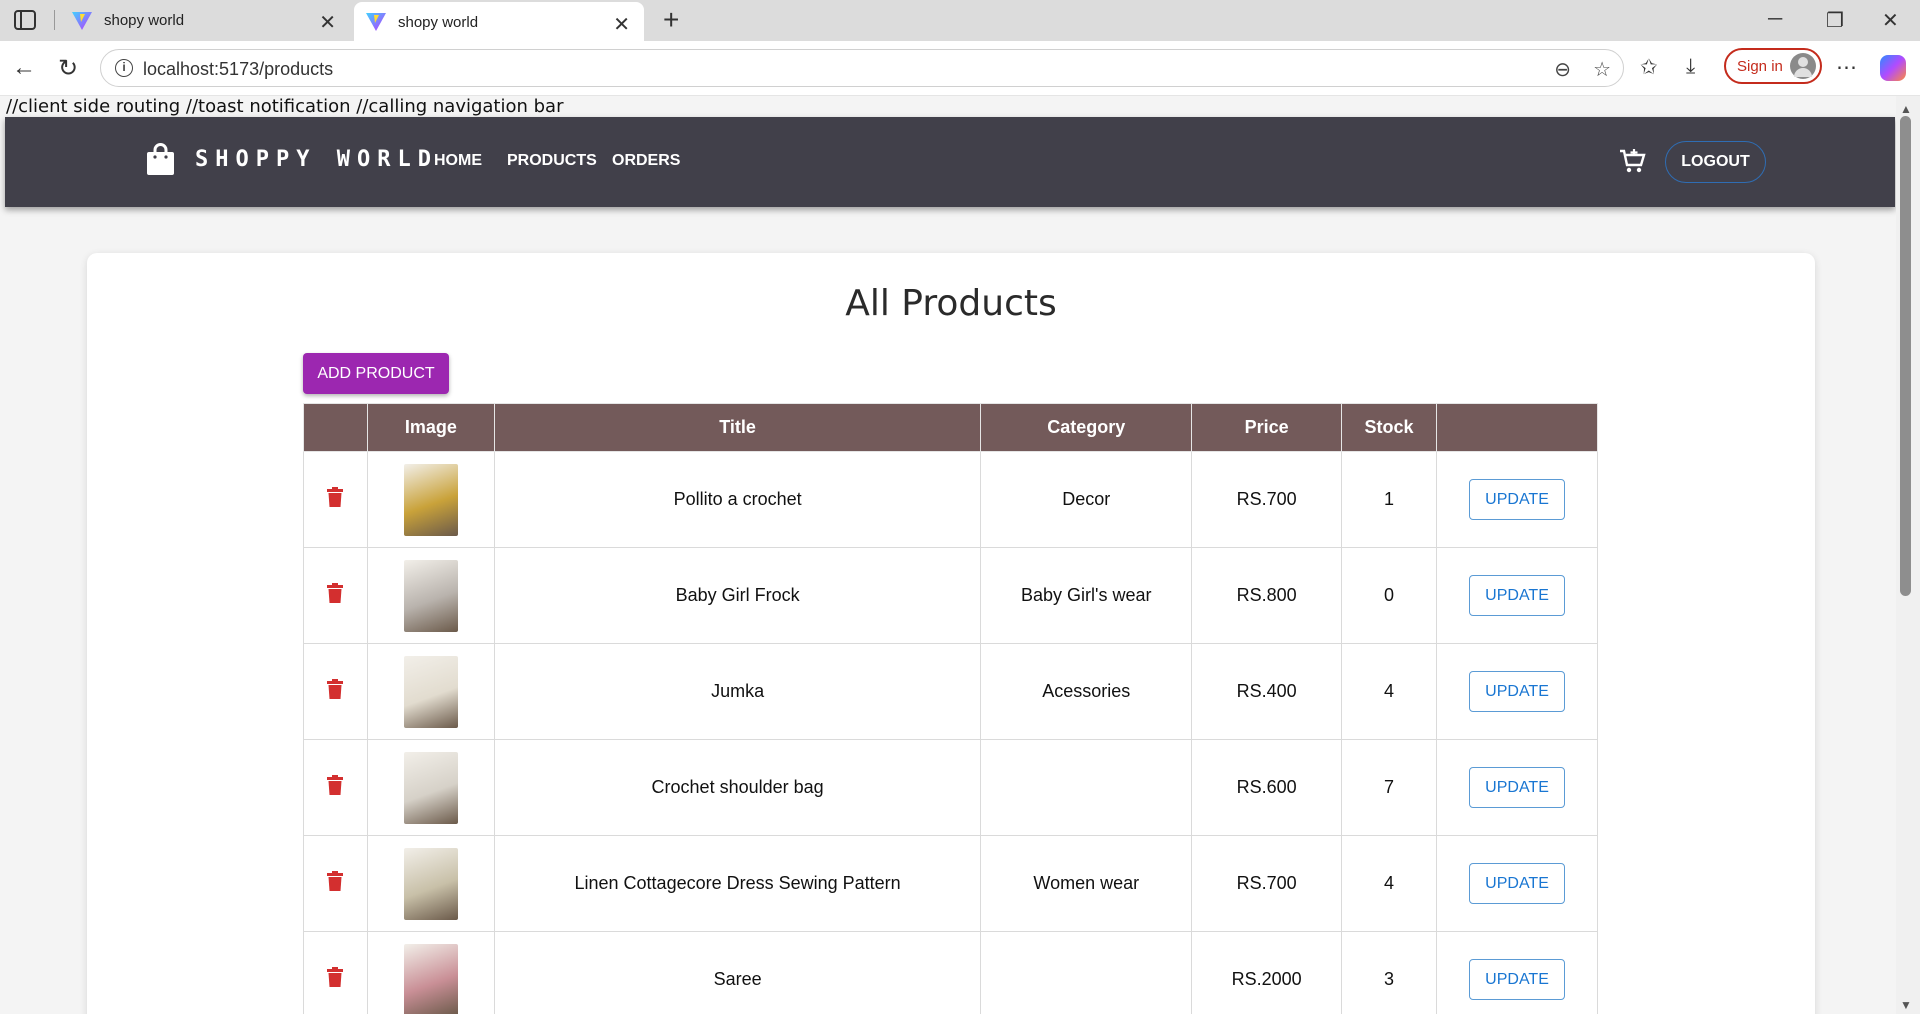 Image resolution: width=1920 pixels, height=1014 pixels. I want to click on product-price: RS.800, so click(1267, 595).